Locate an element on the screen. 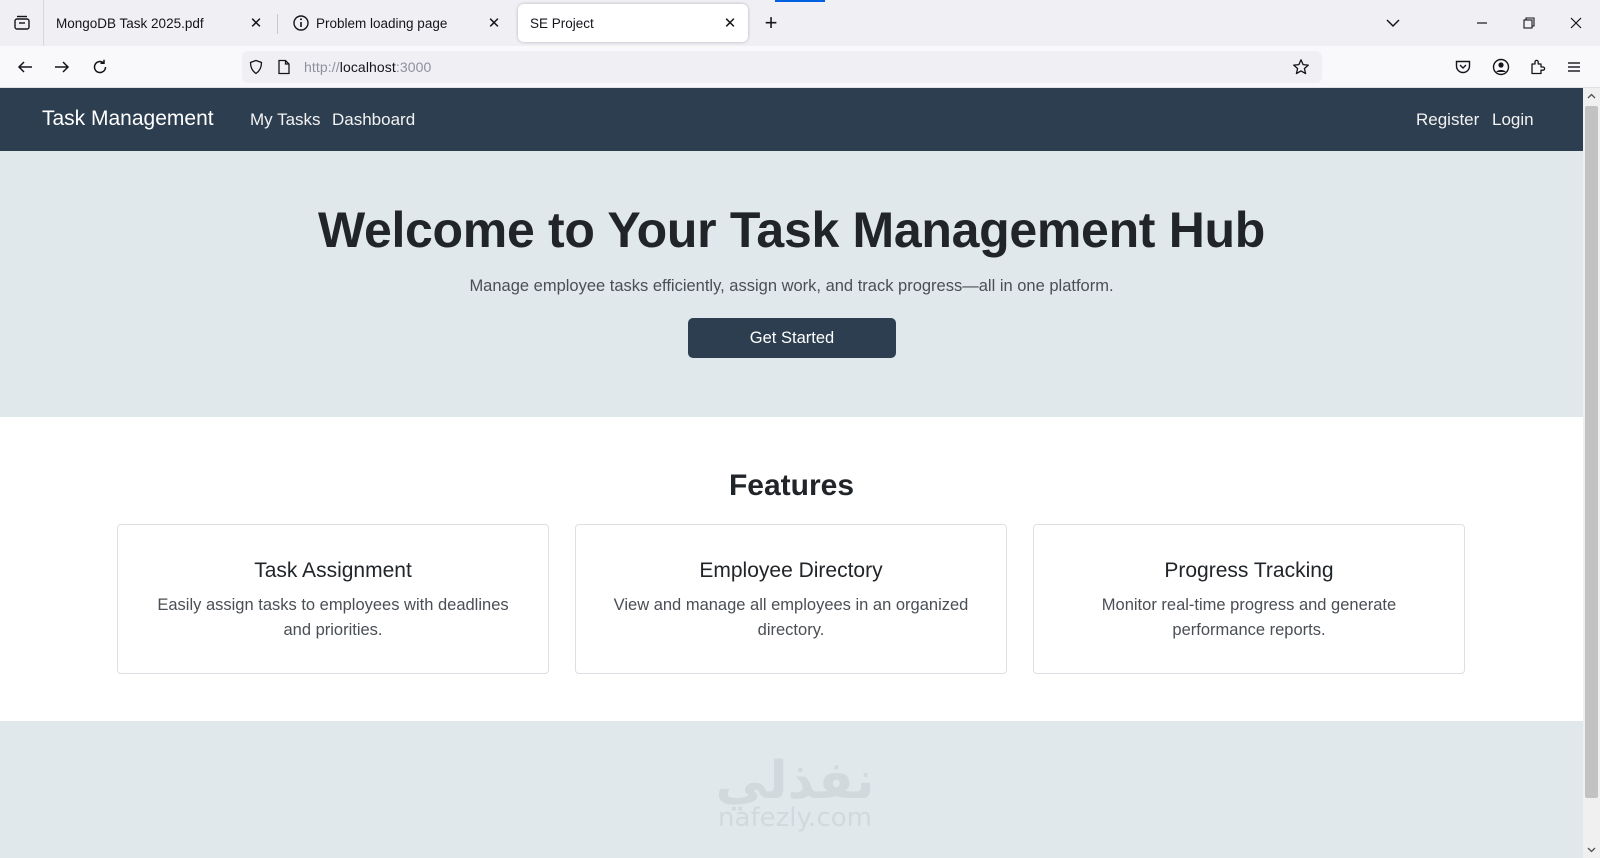 This screenshot has width=1600, height=858. nafezly-watermark: نفذلي nafezly.com is located at coordinates (795, 792).